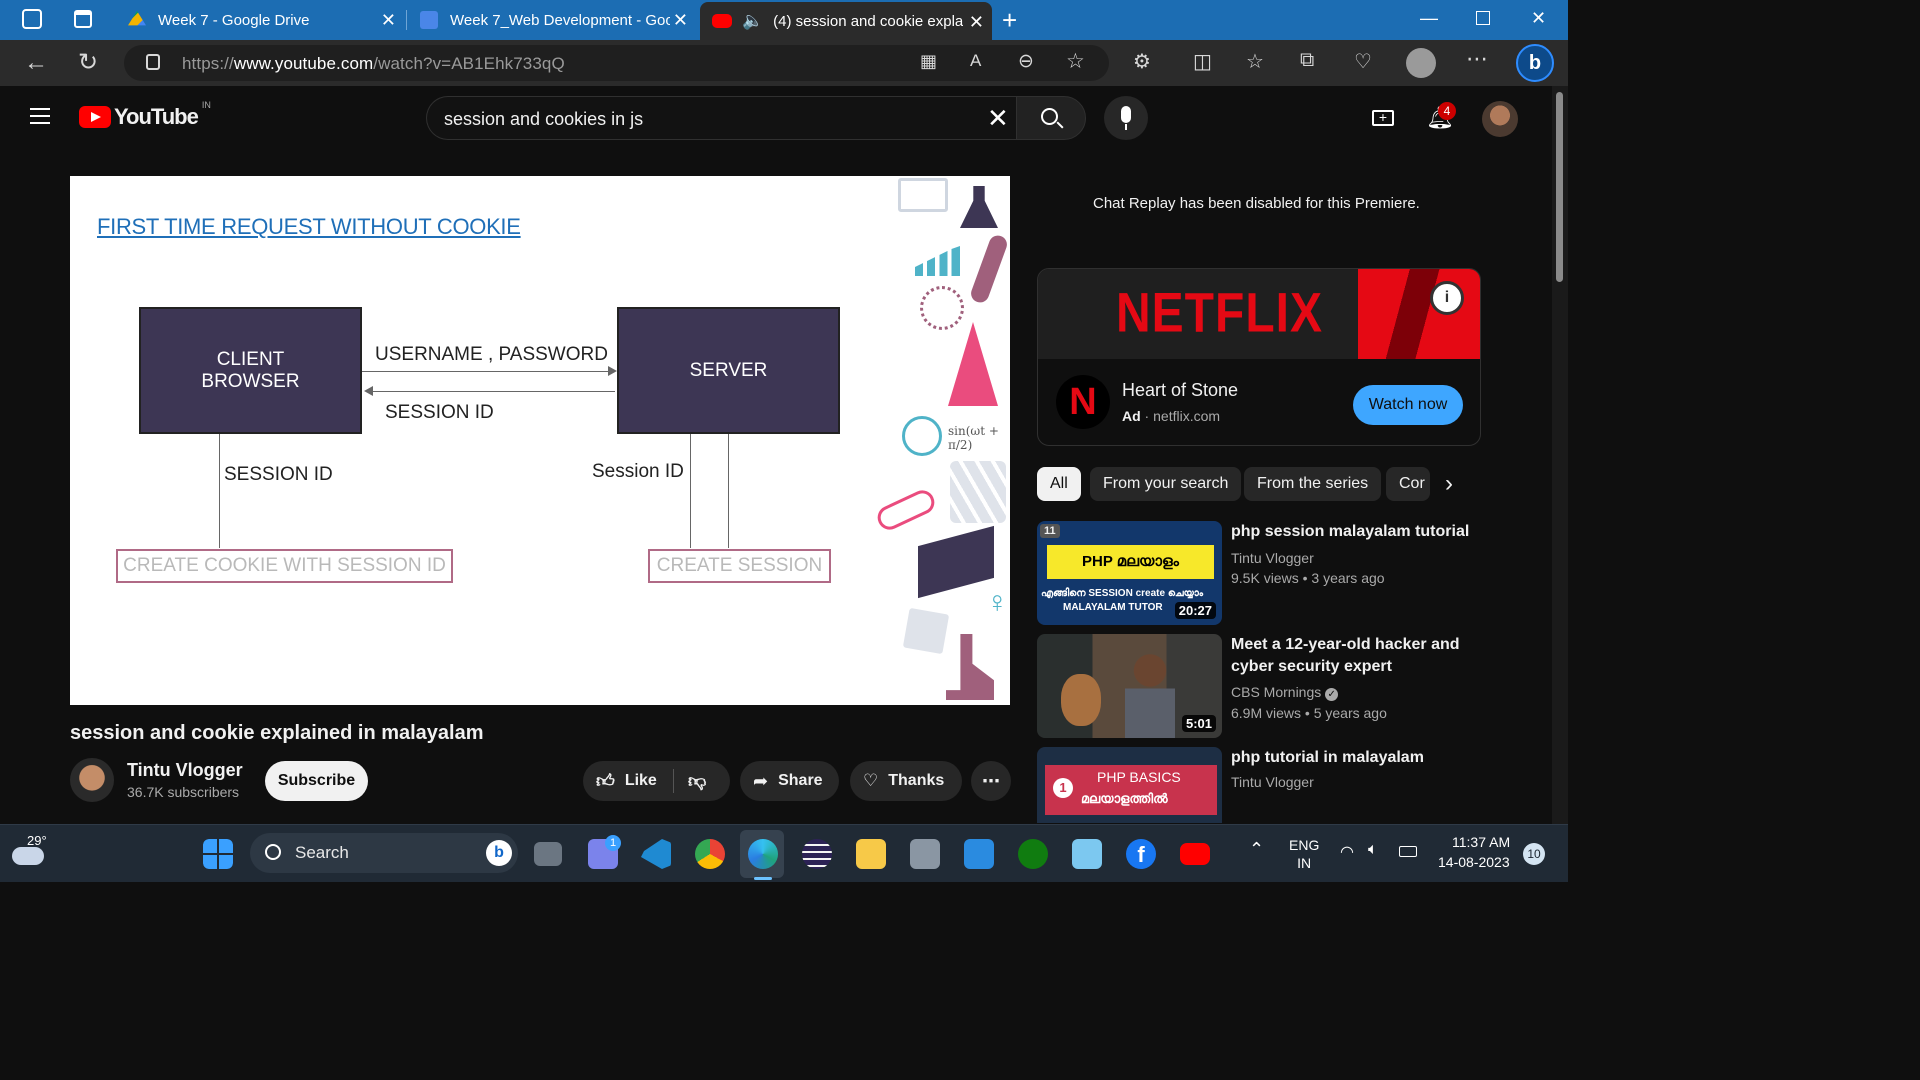 The image size is (1920, 1080). Describe the element at coordinates (975, 61) in the screenshot. I see `read-aloud-icon: A` at that location.